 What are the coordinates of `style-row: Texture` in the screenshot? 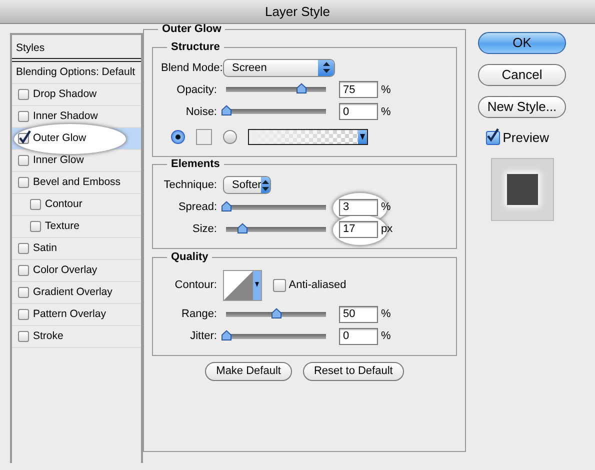 It's located at (76, 227).